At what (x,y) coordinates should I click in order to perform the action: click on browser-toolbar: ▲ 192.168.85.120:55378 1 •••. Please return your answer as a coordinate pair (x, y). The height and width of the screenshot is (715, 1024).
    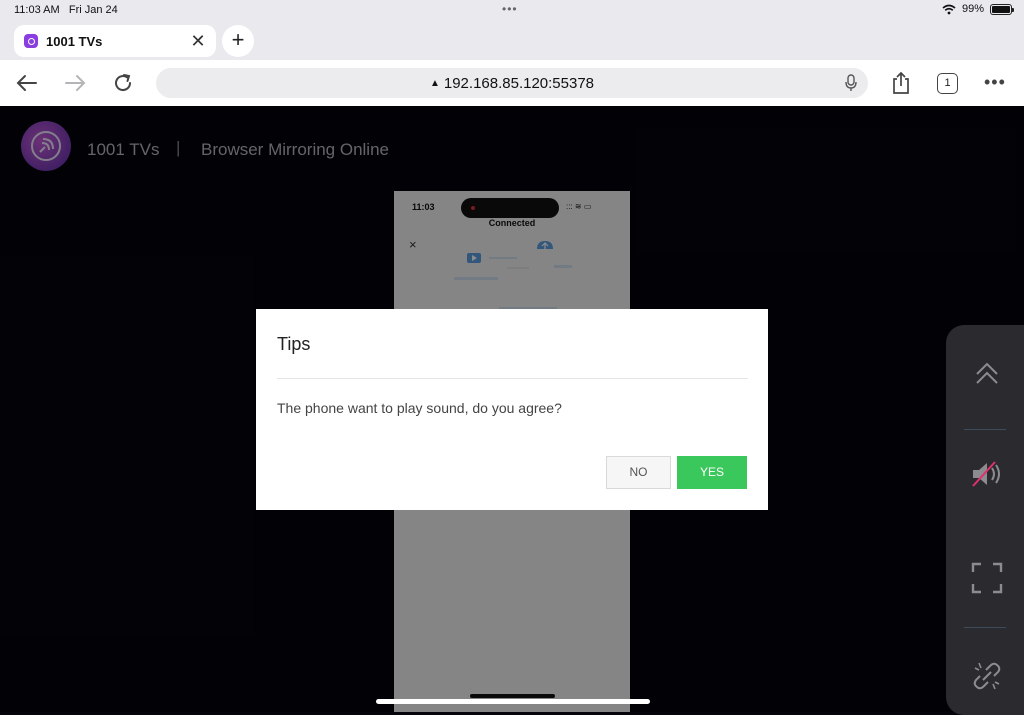
    Looking at the image, I should click on (512, 83).